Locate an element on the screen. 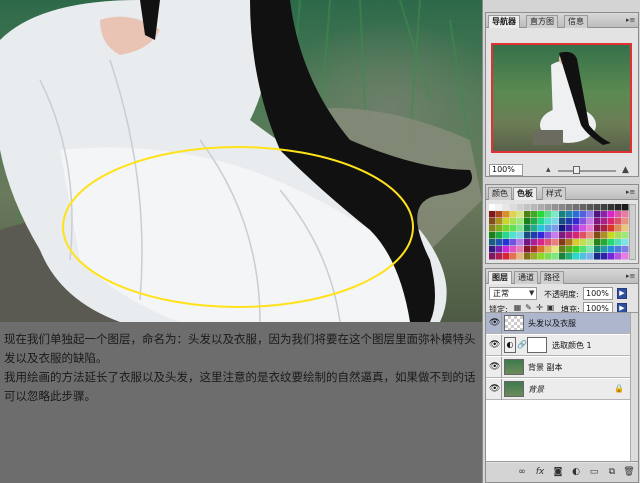 This screenshot has width=640, height=483. lock-transparency-icon: ▦ is located at coordinates (517, 307).